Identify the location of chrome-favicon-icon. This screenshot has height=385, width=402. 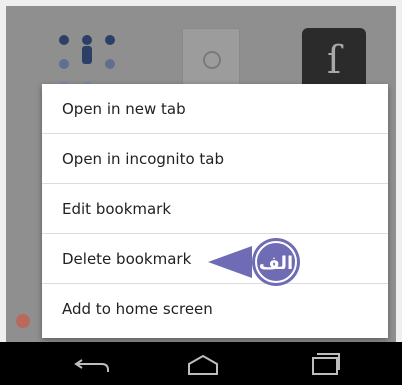
(23, 321).